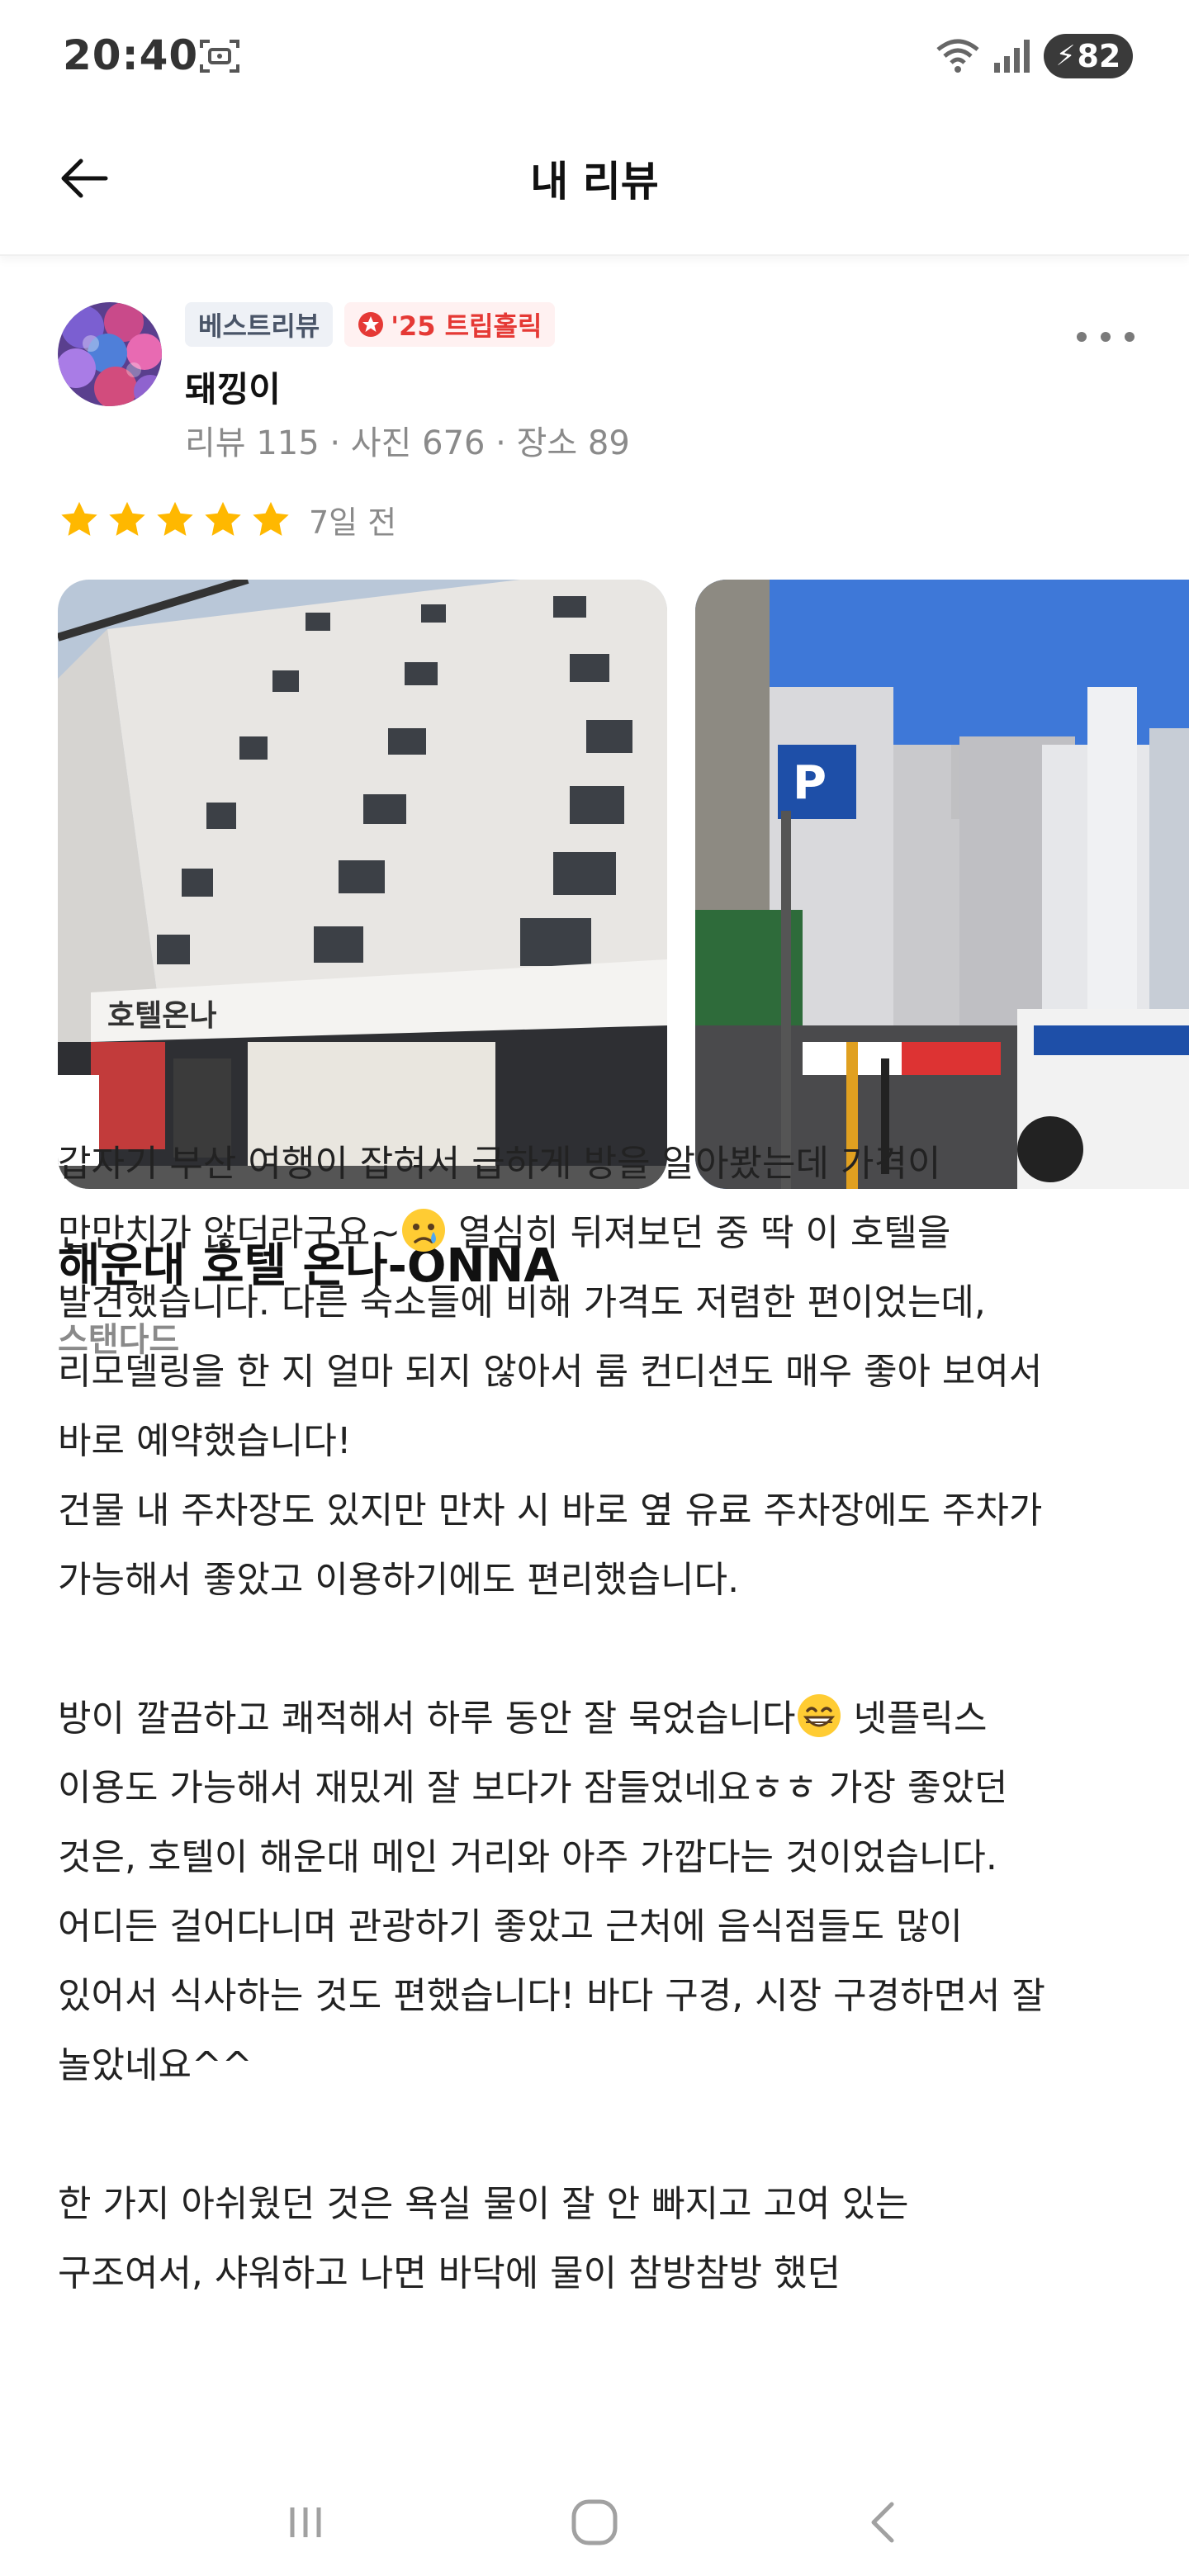 This screenshot has height=2576, width=1189. I want to click on system-nav-bar, so click(594, 2522).